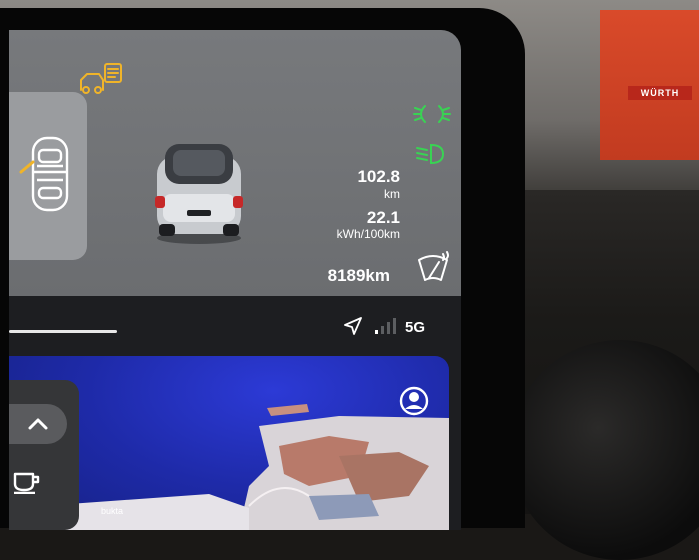 The image size is (699, 560). I want to click on windshield-washer-icon, so click(433, 267).